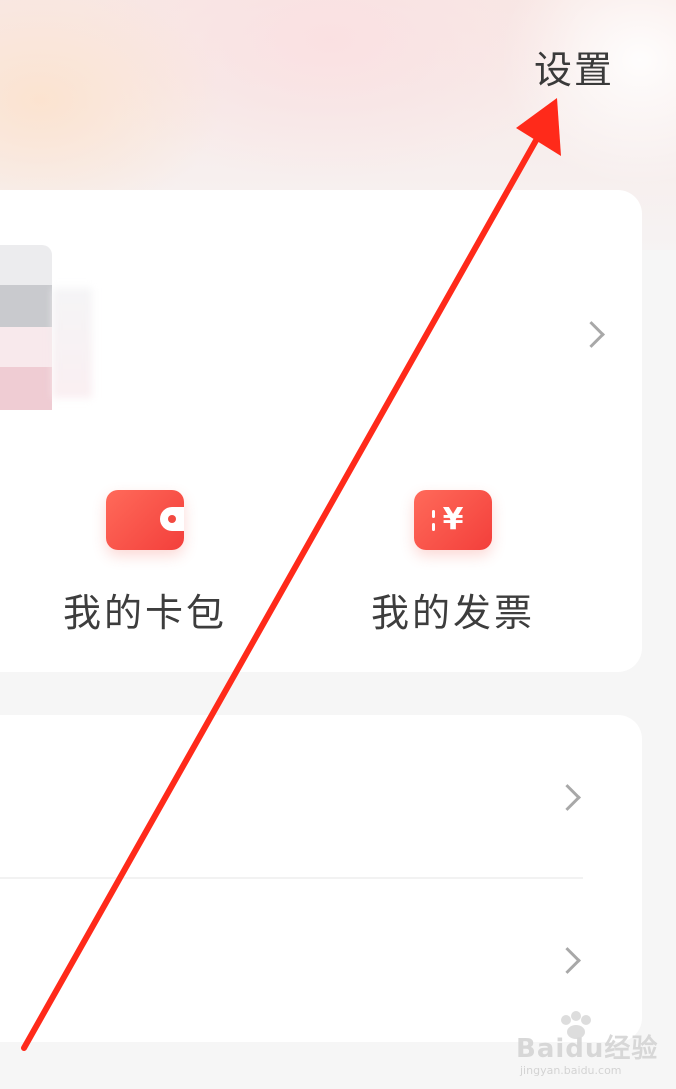 Image resolution: width=676 pixels, height=1089 pixels. I want to click on yen-glyph: ¥, so click(453, 519).